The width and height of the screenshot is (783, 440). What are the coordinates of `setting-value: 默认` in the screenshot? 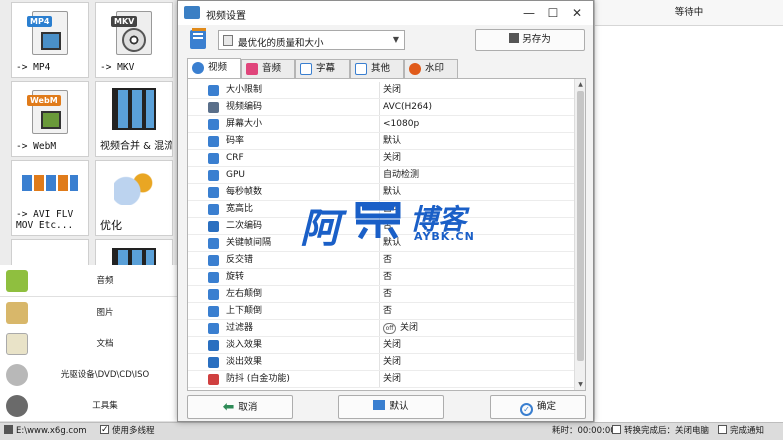 It's located at (392, 141).